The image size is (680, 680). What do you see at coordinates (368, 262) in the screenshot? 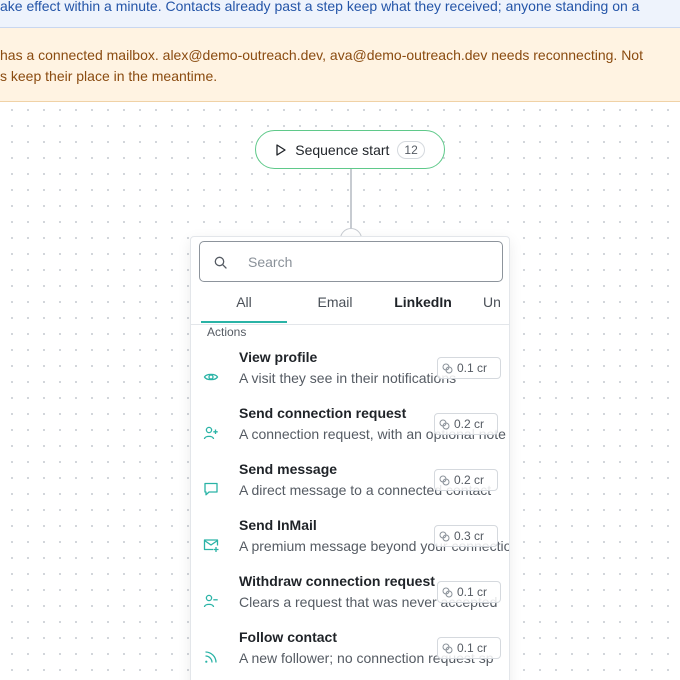
I see `search-input` at bounding box center [368, 262].